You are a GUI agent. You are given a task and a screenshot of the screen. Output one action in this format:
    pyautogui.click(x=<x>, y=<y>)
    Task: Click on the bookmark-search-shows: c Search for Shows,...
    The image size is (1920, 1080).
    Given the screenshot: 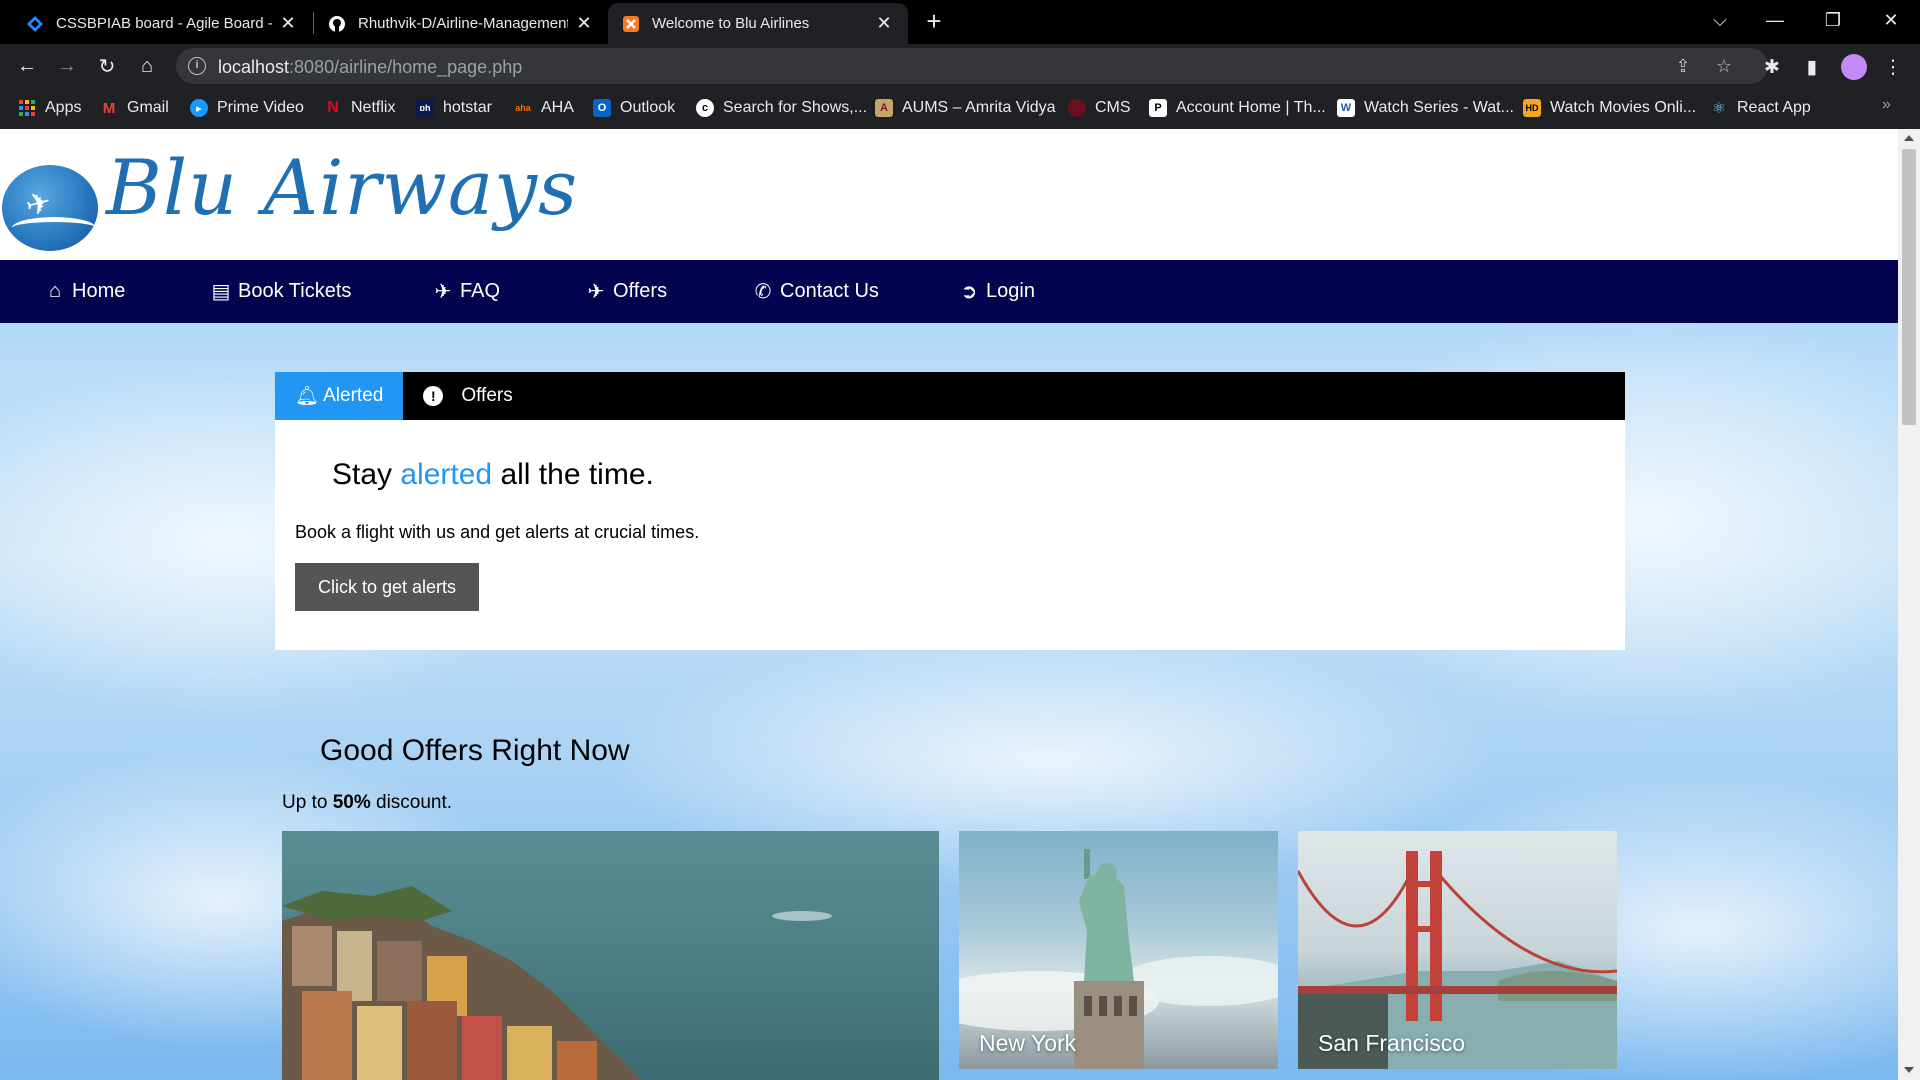 What is the action you would take?
    pyautogui.click(x=781, y=108)
    